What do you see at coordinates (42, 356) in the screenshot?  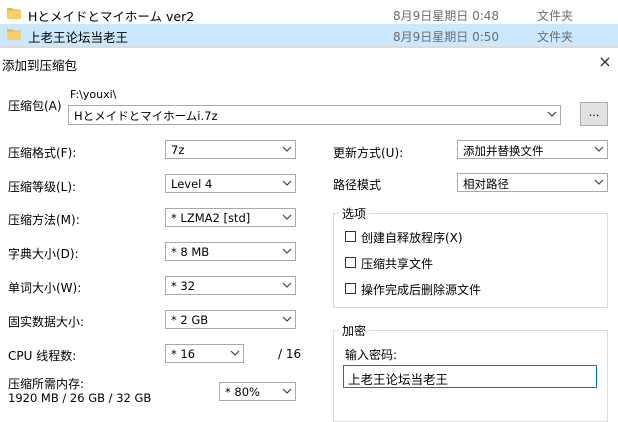 I see `cpu-label: CPU 线程数:` at bounding box center [42, 356].